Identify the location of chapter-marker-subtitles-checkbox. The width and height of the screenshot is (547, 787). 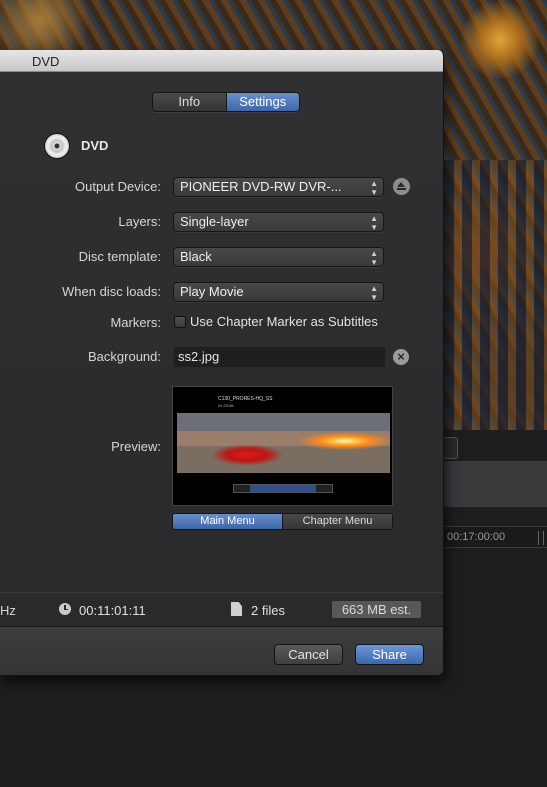
(180, 322).